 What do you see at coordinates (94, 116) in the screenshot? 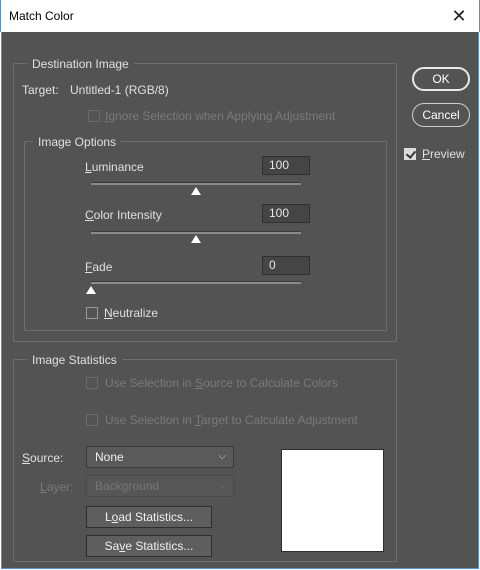
I see `ignore-selection-checkbox` at bounding box center [94, 116].